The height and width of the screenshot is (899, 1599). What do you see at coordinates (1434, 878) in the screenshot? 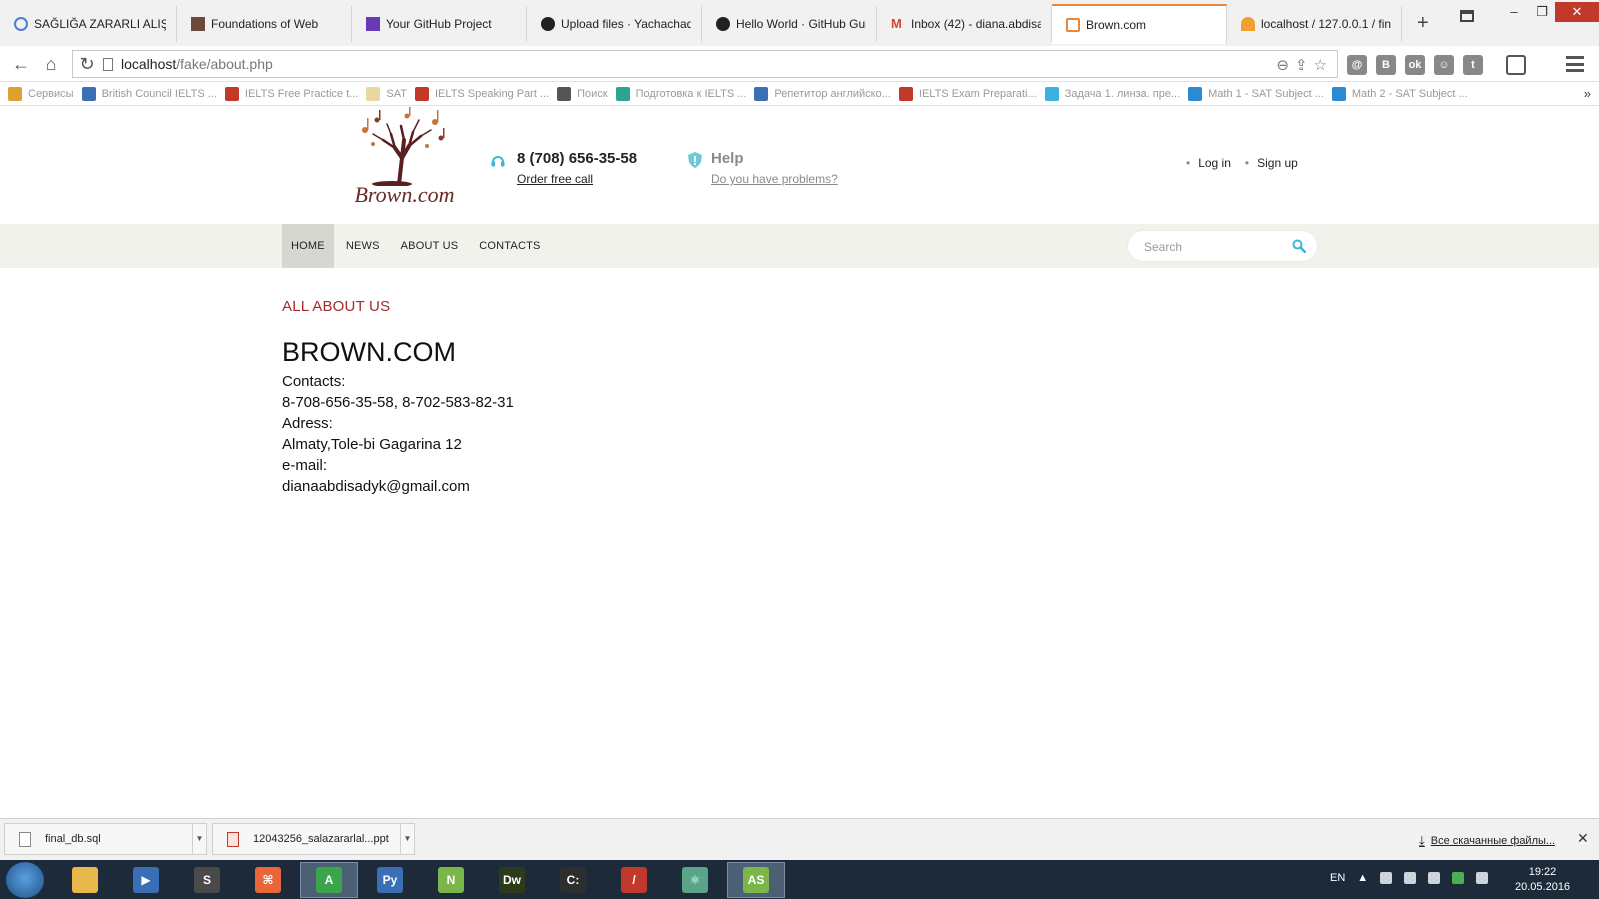
I see `network-icon` at bounding box center [1434, 878].